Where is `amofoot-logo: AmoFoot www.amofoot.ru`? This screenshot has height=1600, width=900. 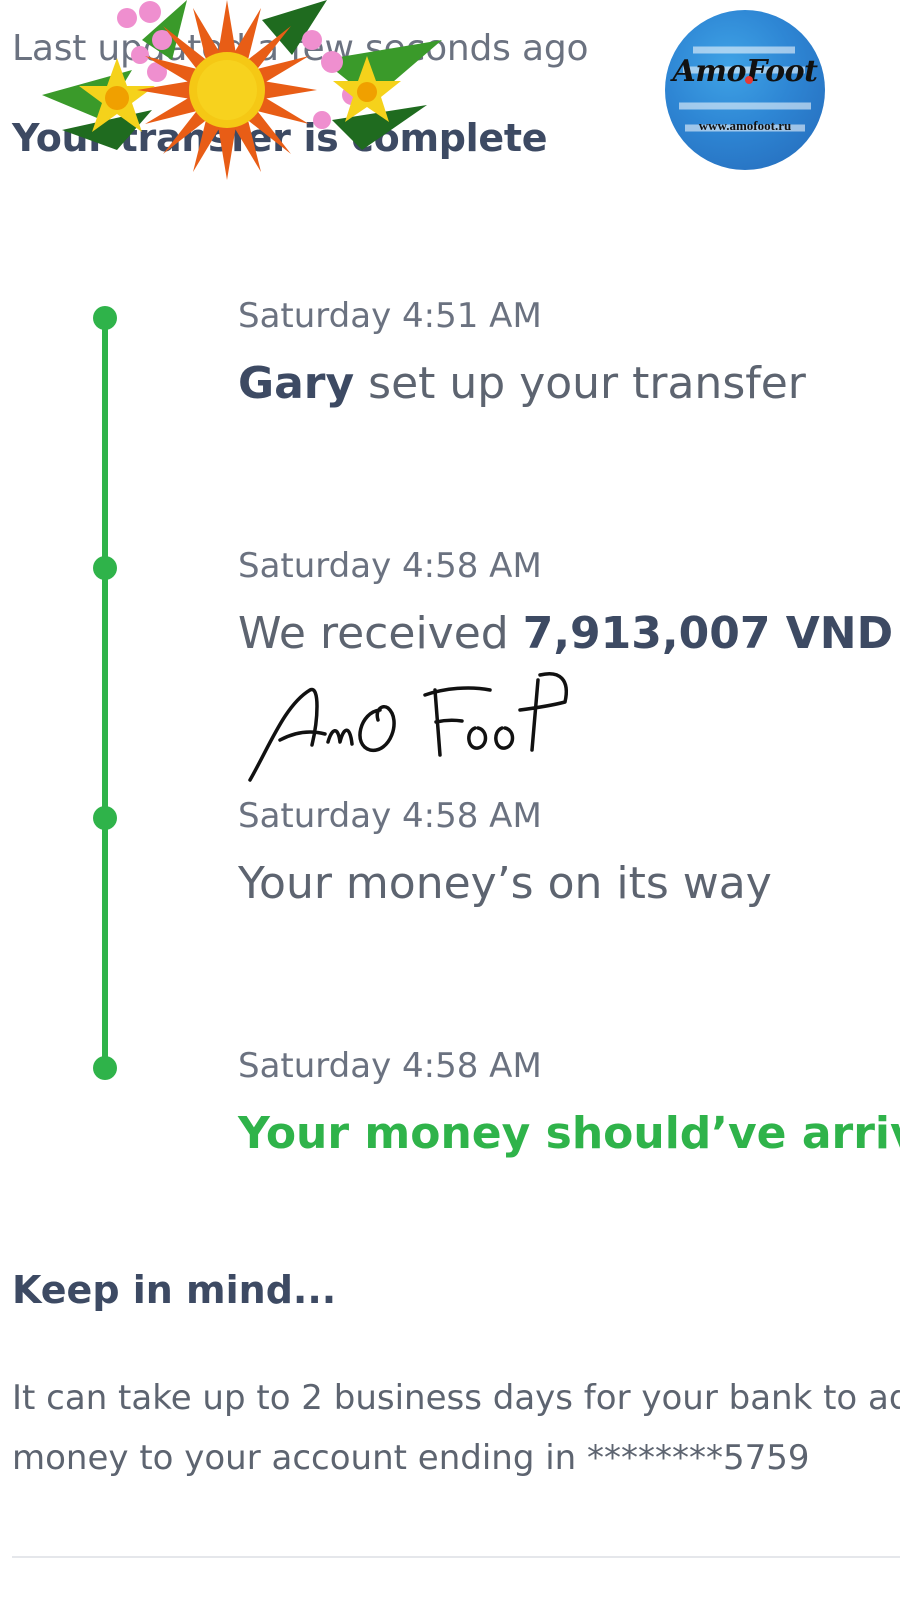
amofoot-logo: AmoFoot www.amofoot.ru is located at coordinates (745, 90).